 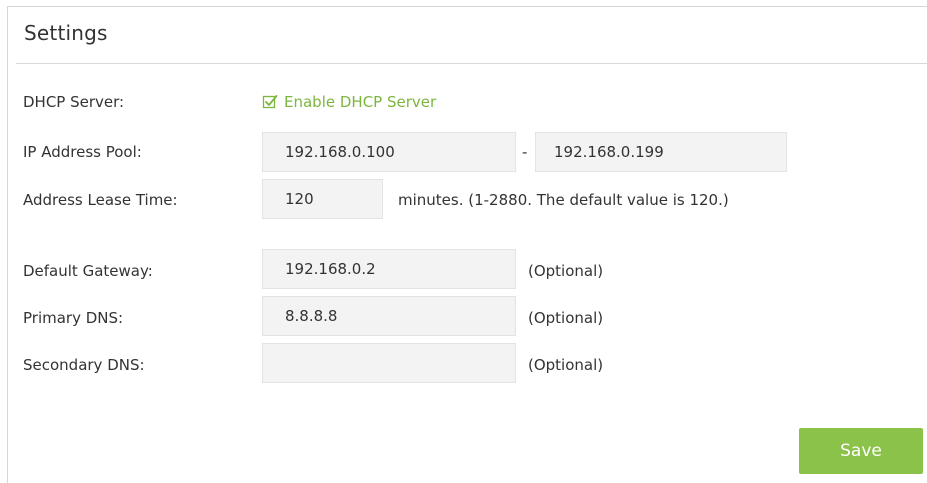 I want to click on default-gateway-optional-hint: (Optional), so click(x=566, y=271).